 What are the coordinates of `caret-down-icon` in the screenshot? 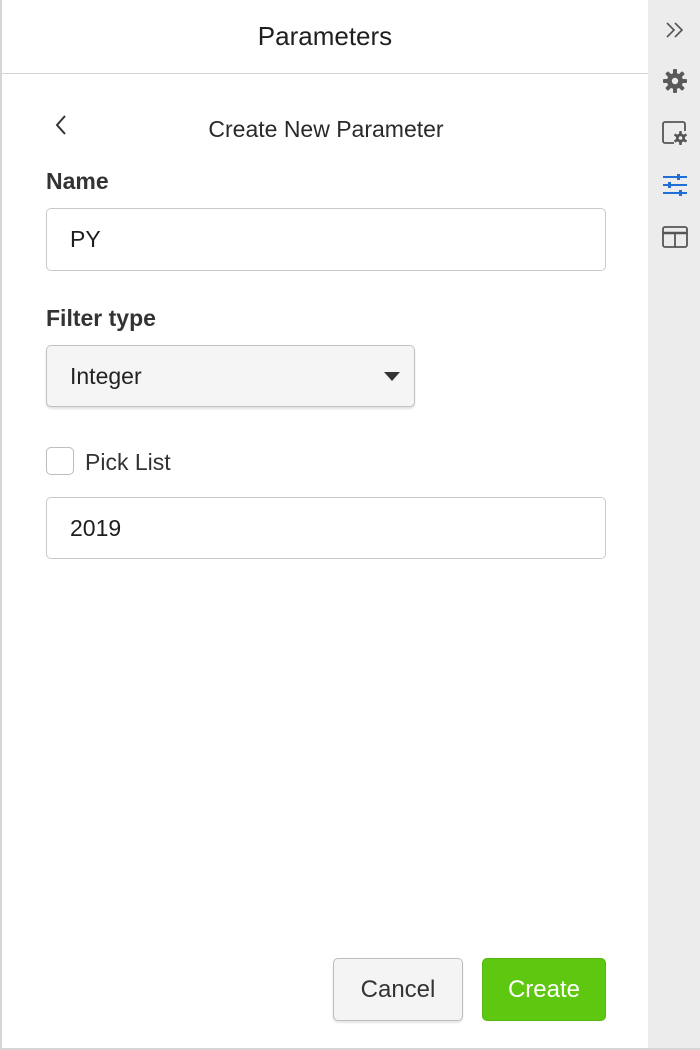 It's located at (392, 376).